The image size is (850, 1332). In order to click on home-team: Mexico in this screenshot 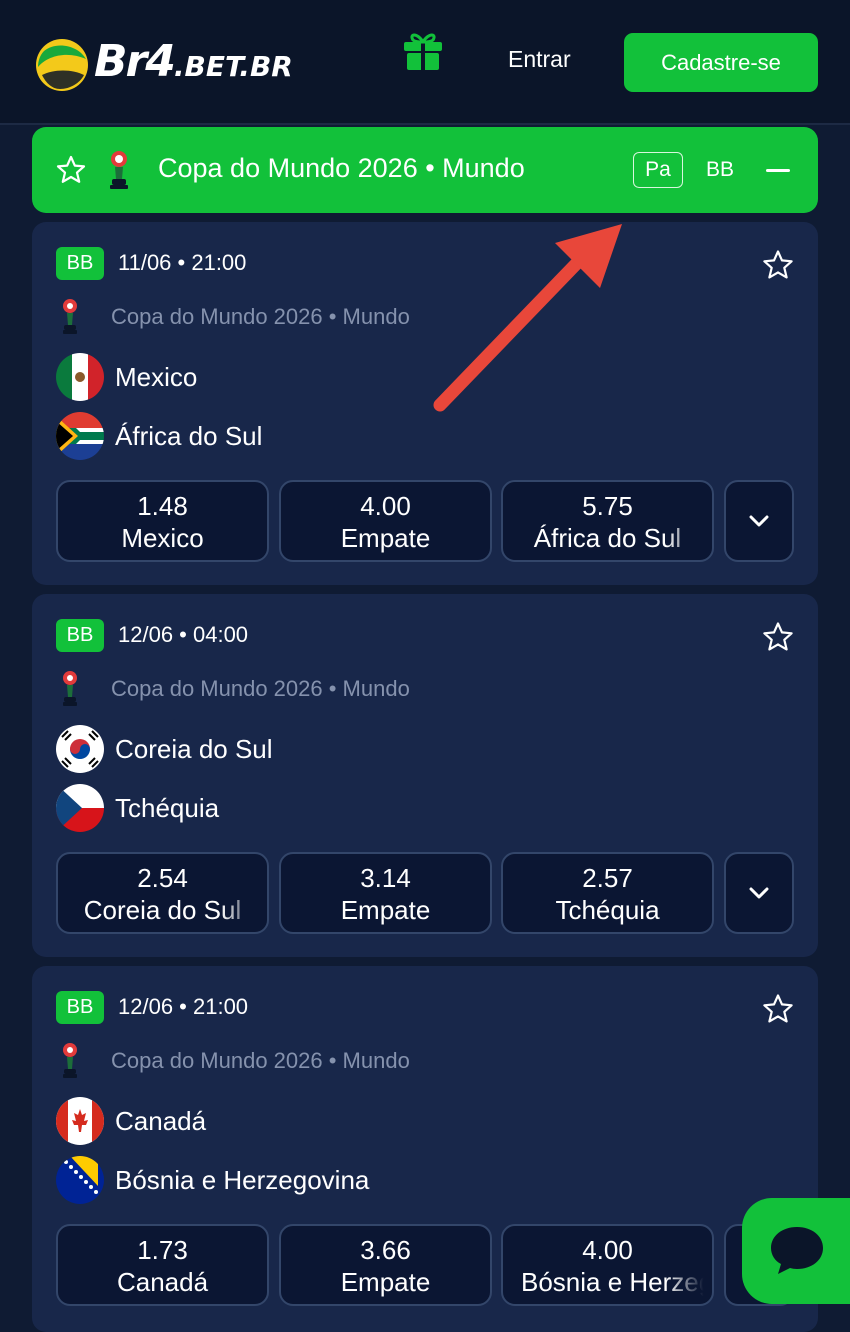, I will do `click(126, 377)`.